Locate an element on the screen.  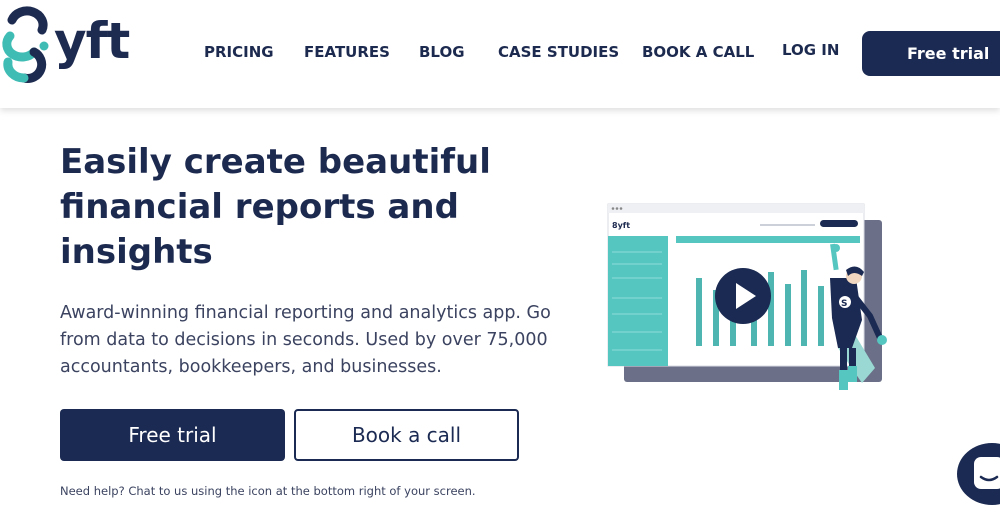
chat-launcher-button is located at coordinates (978, 474).